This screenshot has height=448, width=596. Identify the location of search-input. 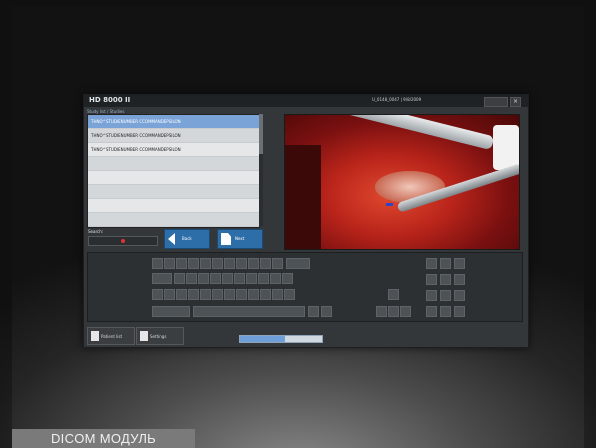
(123, 241).